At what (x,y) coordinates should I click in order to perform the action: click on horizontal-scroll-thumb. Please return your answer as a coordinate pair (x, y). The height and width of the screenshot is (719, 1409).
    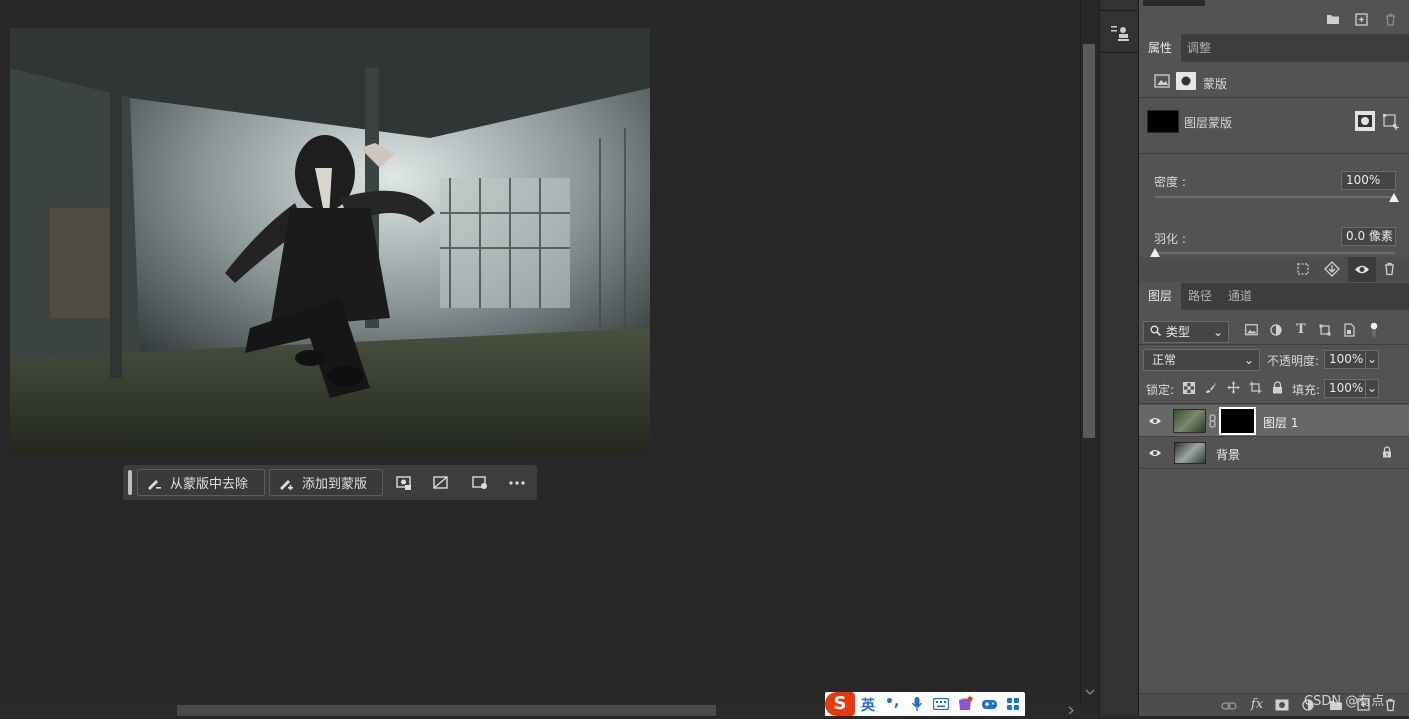
    Looking at the image, I should click on (446, 710).